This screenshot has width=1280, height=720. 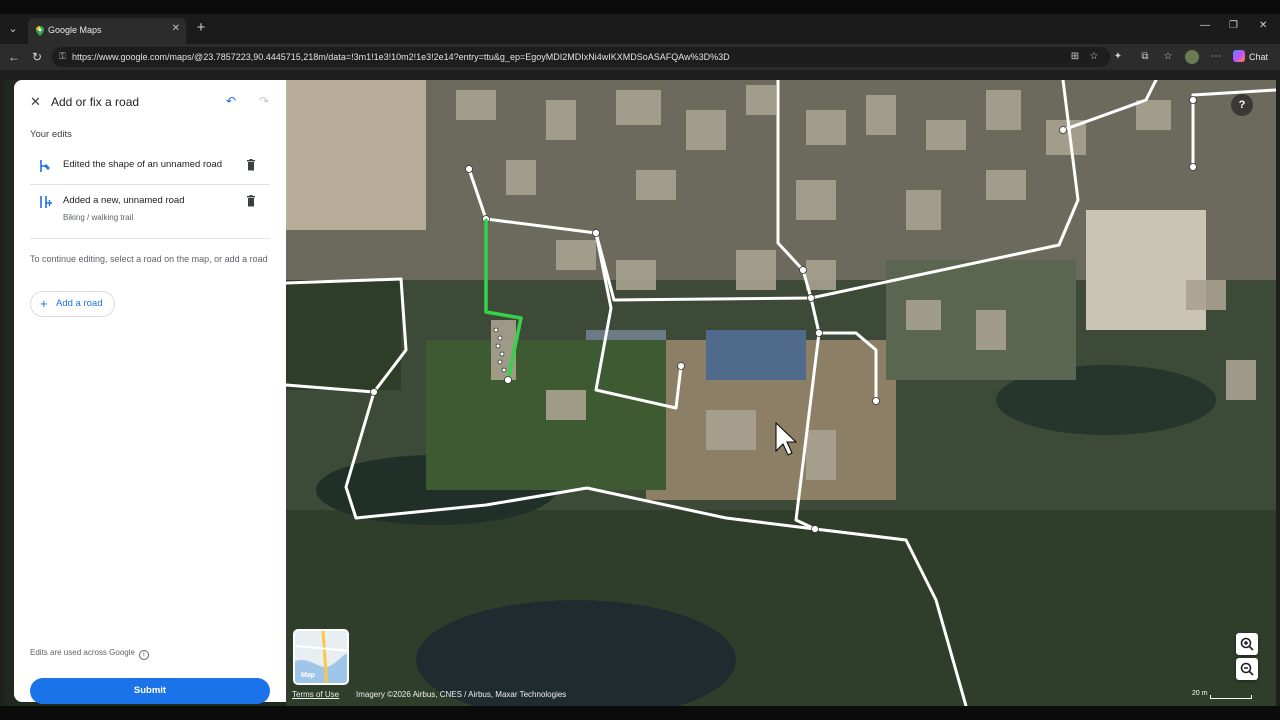 I want to click on maximize-icon: ❐, so click(x=1233, y=25).